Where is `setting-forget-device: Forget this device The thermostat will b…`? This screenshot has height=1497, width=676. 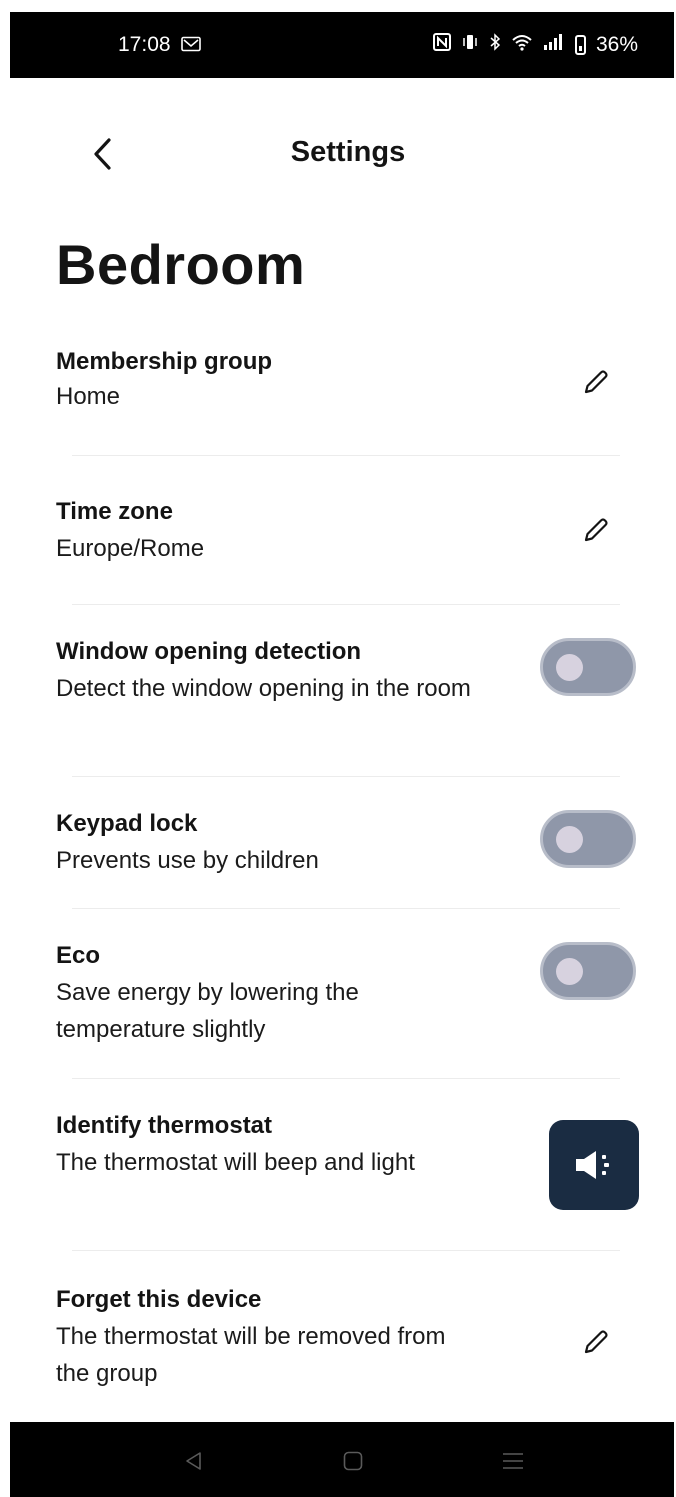 setting-forget-device: Forget this device The thermostat will b… is located at coordinates (338, 1336).